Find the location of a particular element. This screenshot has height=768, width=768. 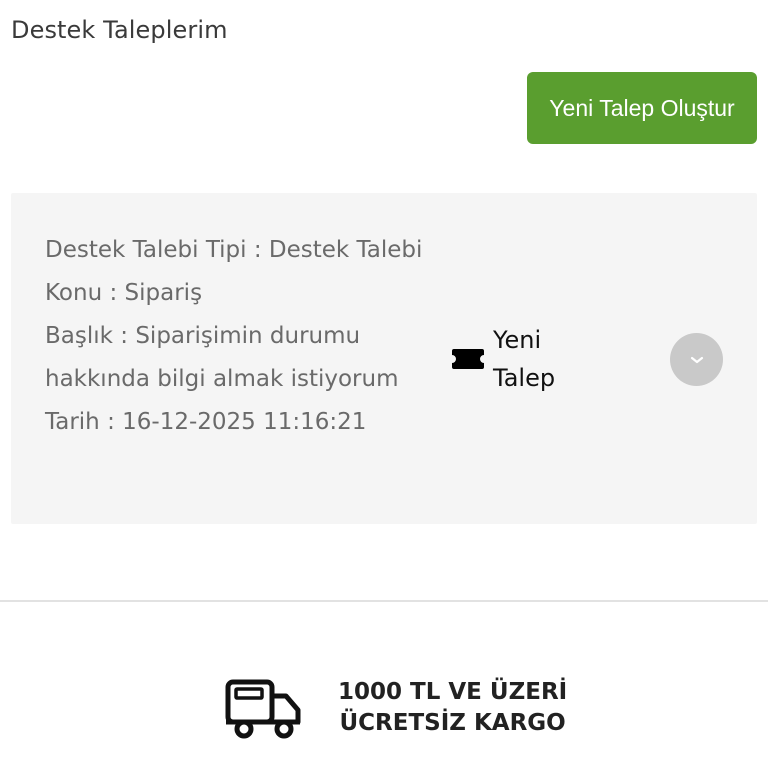

ticket-subject: Konu : Sipariş is located at coordinates (124, 293).